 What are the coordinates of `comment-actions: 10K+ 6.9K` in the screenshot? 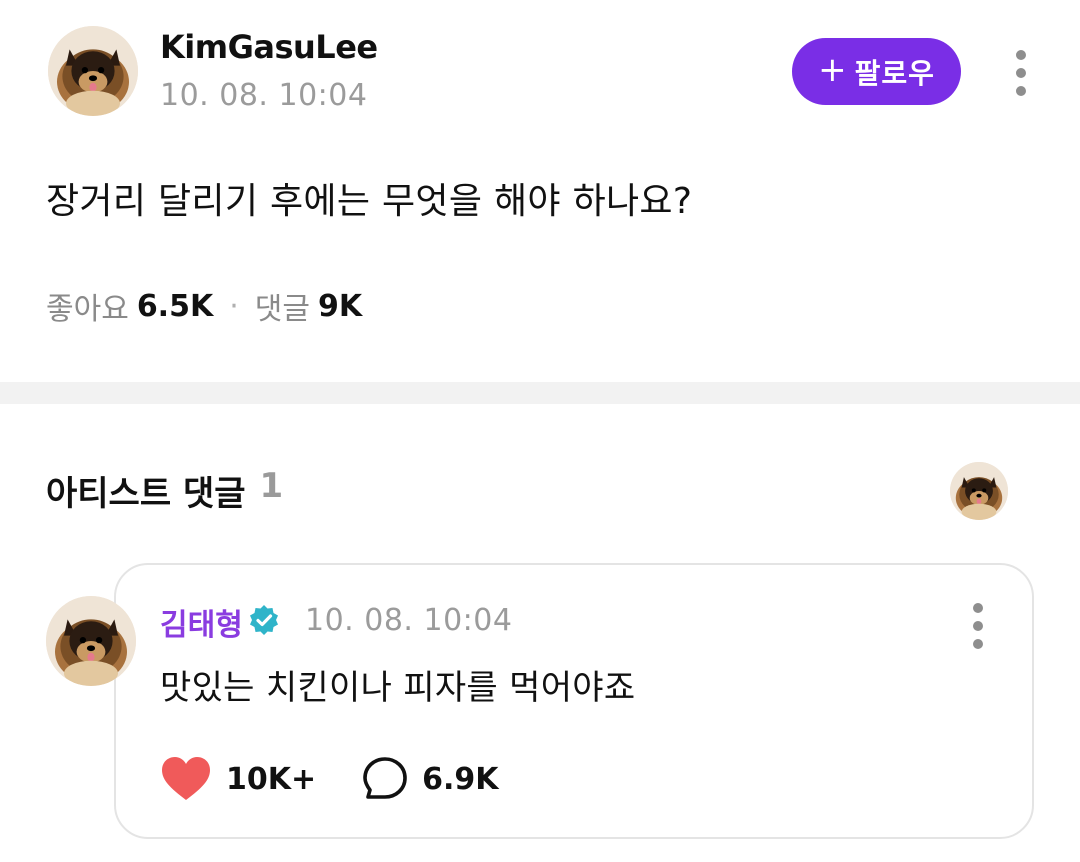 It's located at (352, 779).